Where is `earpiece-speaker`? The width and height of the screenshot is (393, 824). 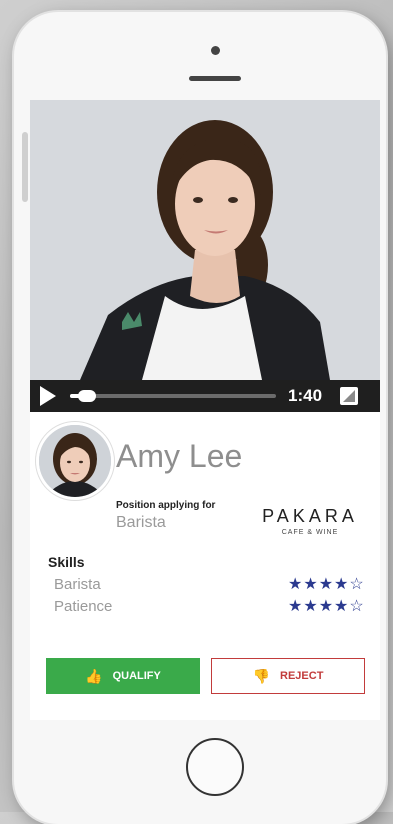
earpiece-speaker is located at coordinates (215, 78).